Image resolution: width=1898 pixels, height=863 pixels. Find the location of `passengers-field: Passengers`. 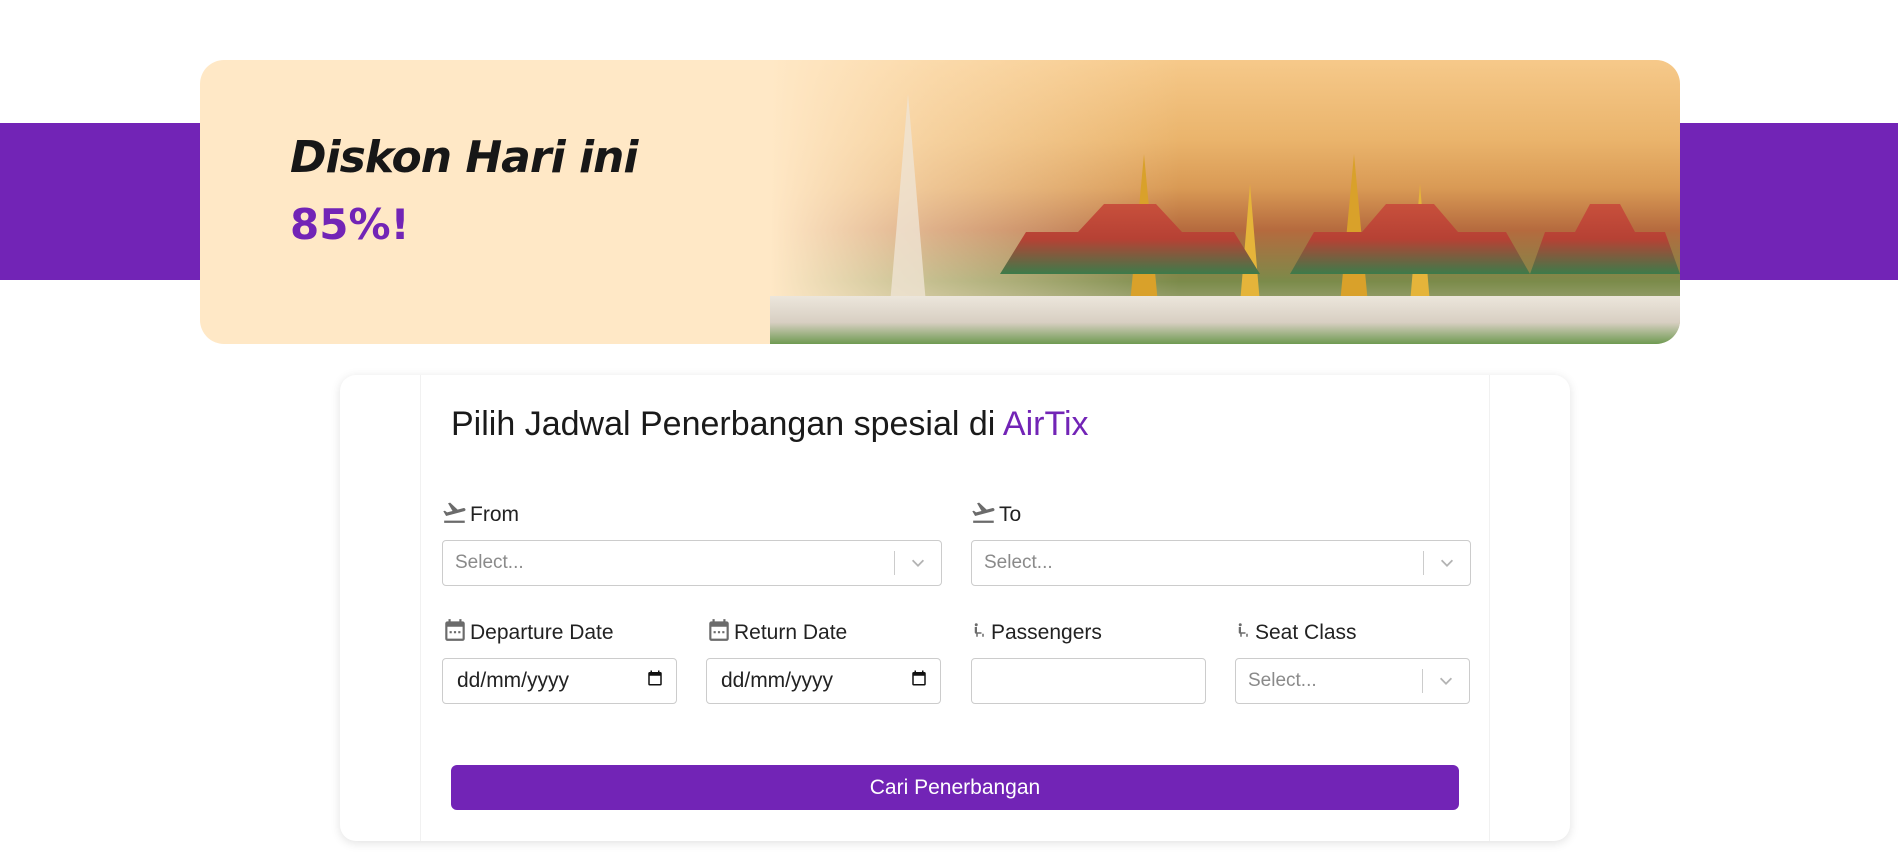

passengers-field: Passengers is located at coordinates (1088, 661).